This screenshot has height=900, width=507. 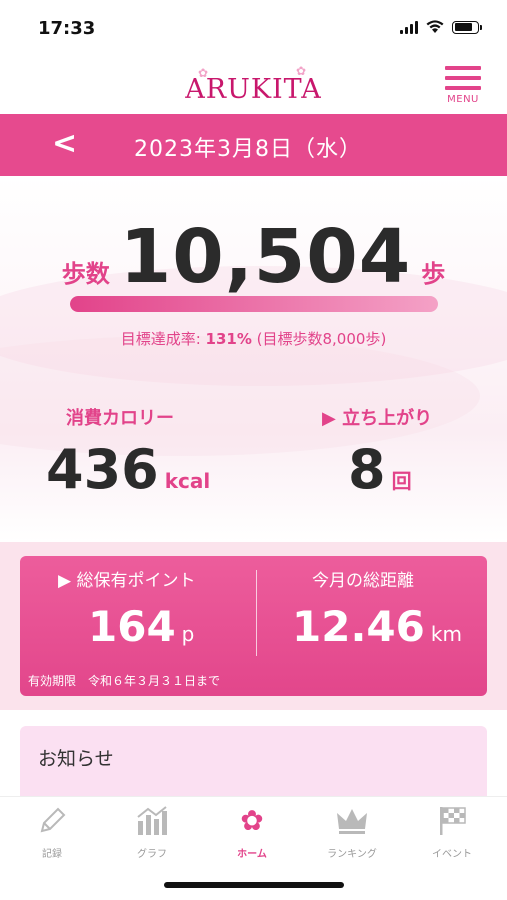 I want to click on steps-progress-fill, so click(x=254, y=304).